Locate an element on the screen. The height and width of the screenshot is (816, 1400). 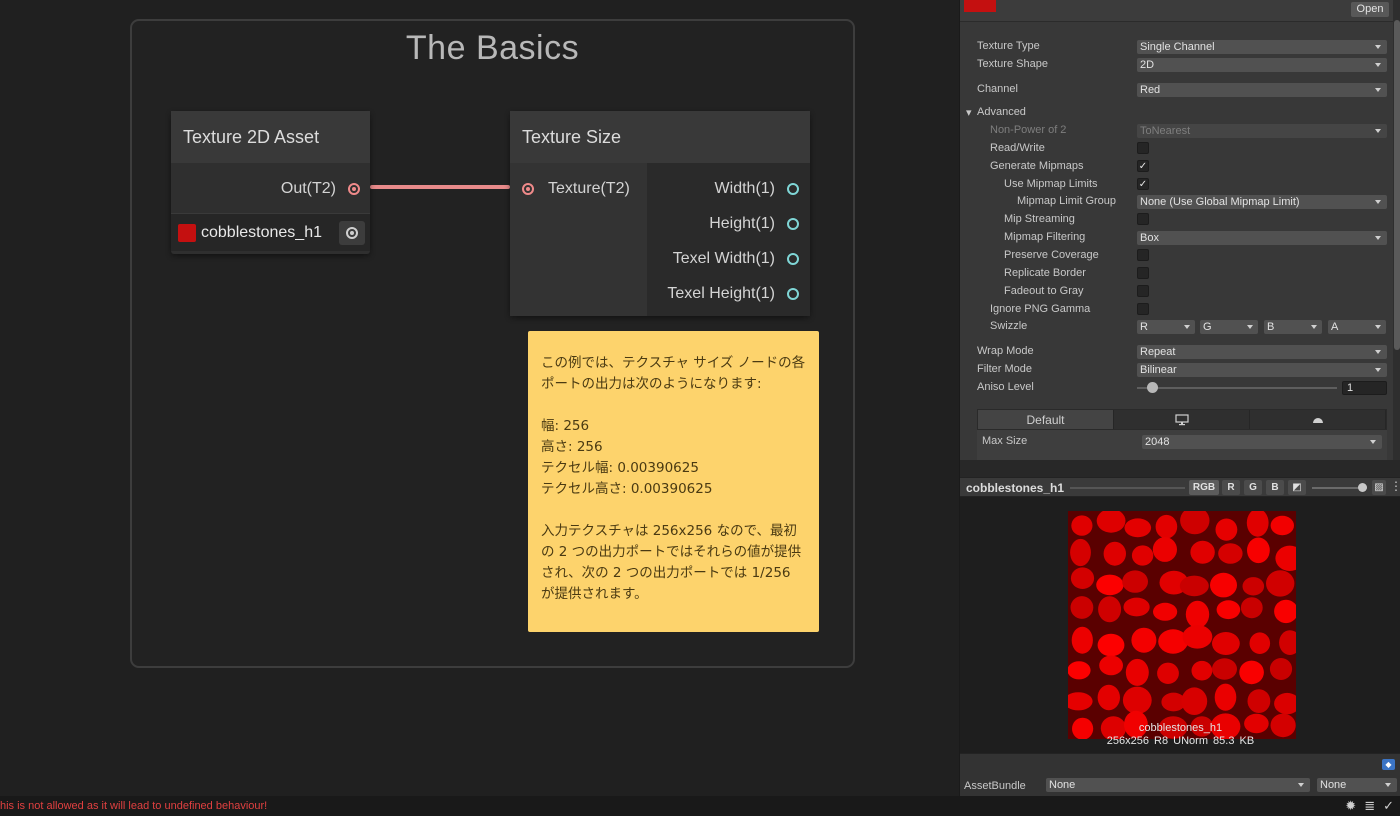
replicate-border-checkbox is located at coordinates (1143, 273).